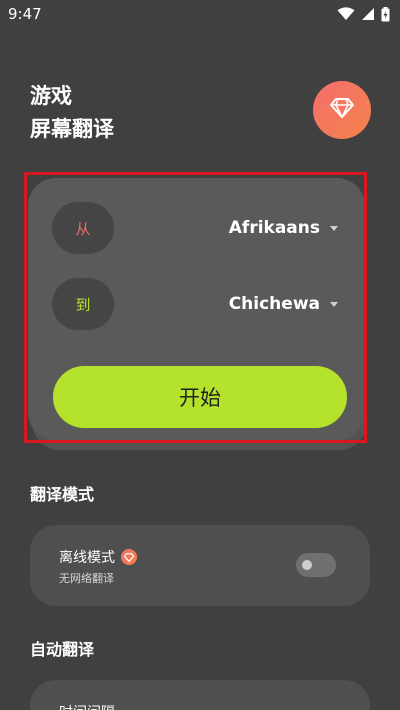 The width and height of the screenshot is (400, 710). Describe the element at coordinates (197, 228) in the screenshot. I see `source-language-row: 从 Afrikaans` at that location.